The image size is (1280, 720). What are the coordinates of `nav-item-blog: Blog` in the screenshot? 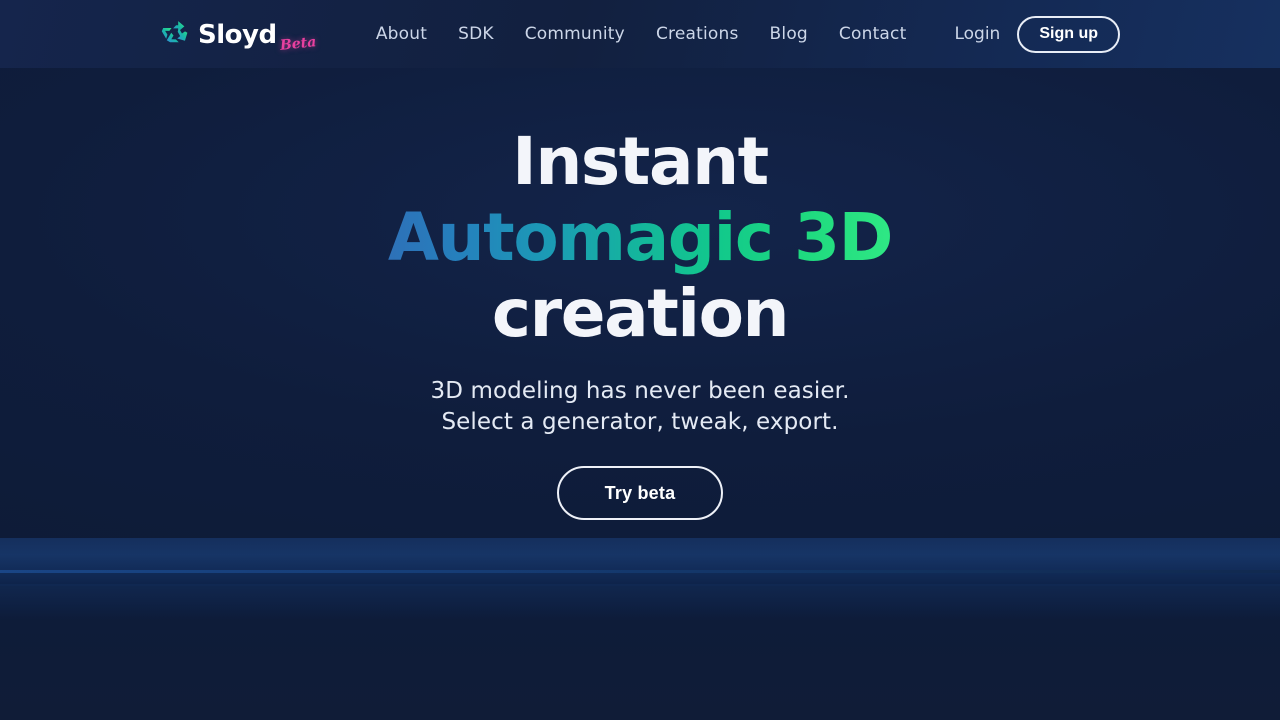 It's located at (789, 34).